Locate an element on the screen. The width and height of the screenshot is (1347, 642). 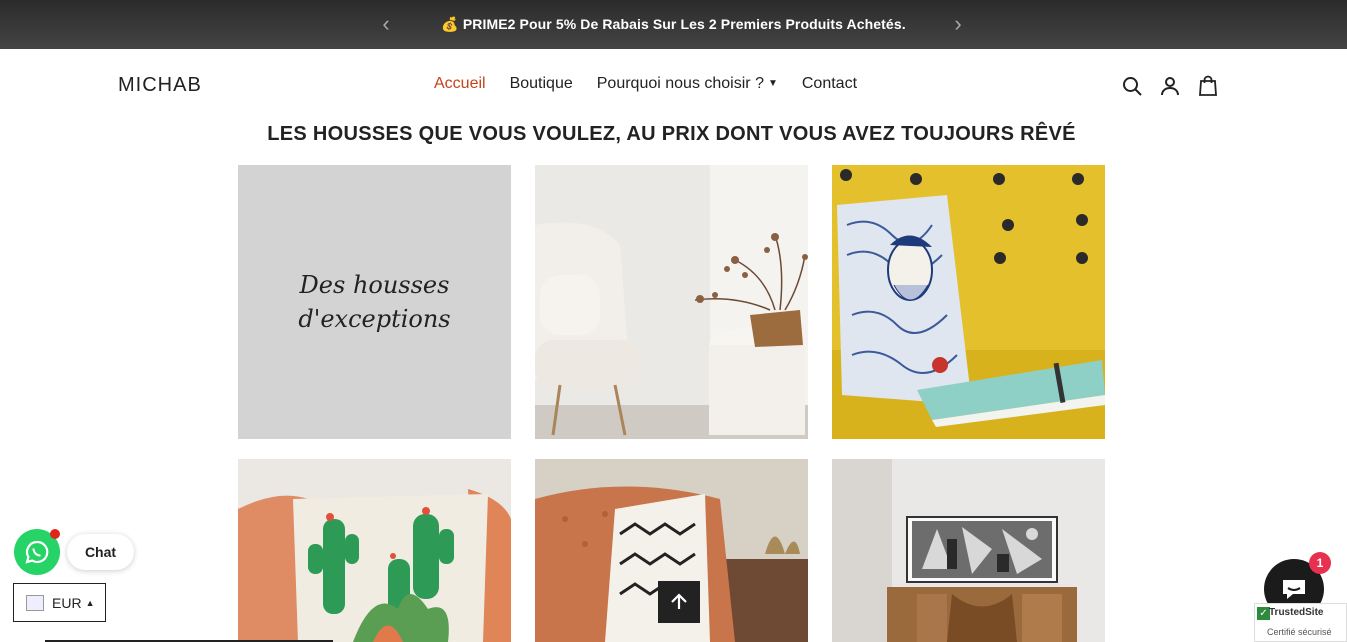
caret-up-icon: ▲ is located at coordinates (90, 602).